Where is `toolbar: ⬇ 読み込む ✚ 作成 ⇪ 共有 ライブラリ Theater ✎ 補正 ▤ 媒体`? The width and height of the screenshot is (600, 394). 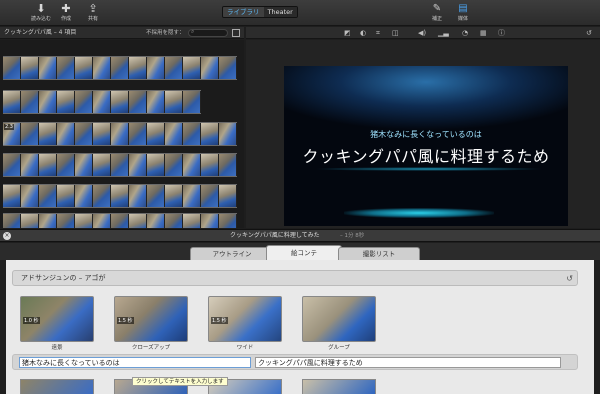 toolbar: ⬇ 読み込む ✚ 作成 ⇪ 共有 ライブラリ Theater ✎ 補正 ▤ 媒体 is located at coordinates (300, 13).